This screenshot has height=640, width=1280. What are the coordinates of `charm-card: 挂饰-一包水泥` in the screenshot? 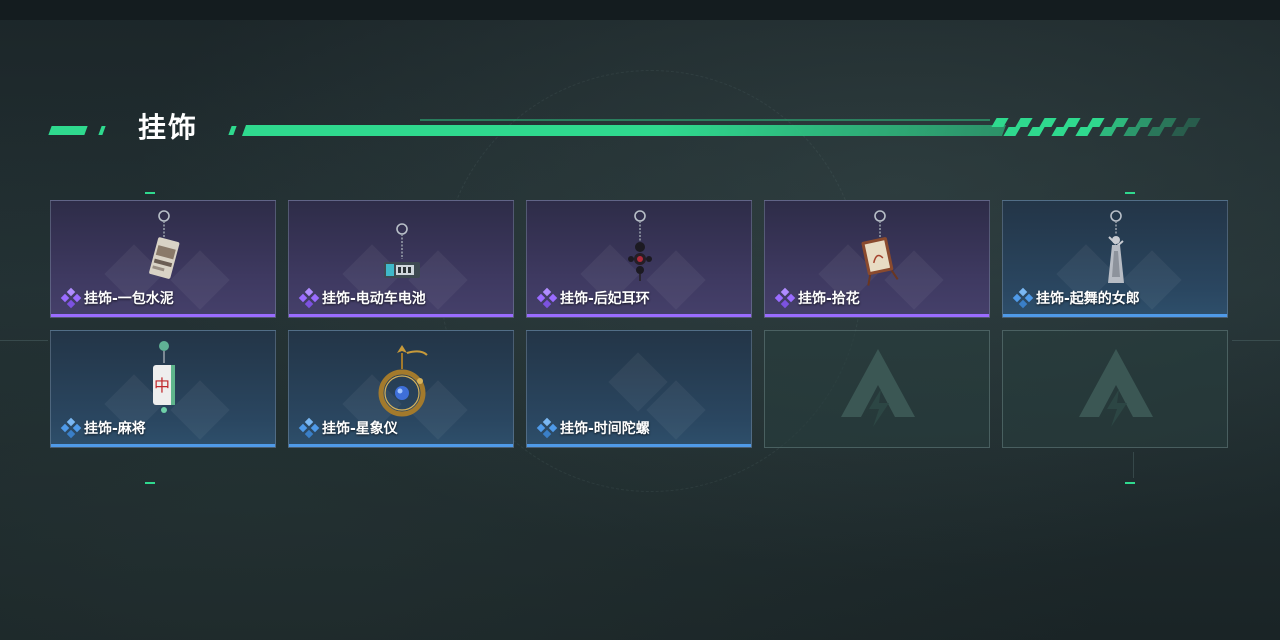 It's located at (163, 259).